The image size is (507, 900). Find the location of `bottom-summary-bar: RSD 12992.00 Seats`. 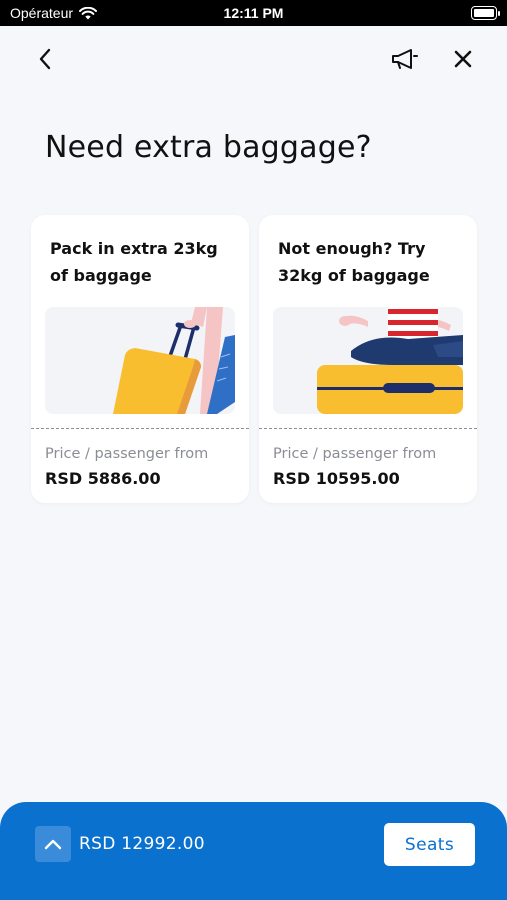

bottom-summary-bar: RSD 12992.00 Seats is located at coordinates (253, 851).